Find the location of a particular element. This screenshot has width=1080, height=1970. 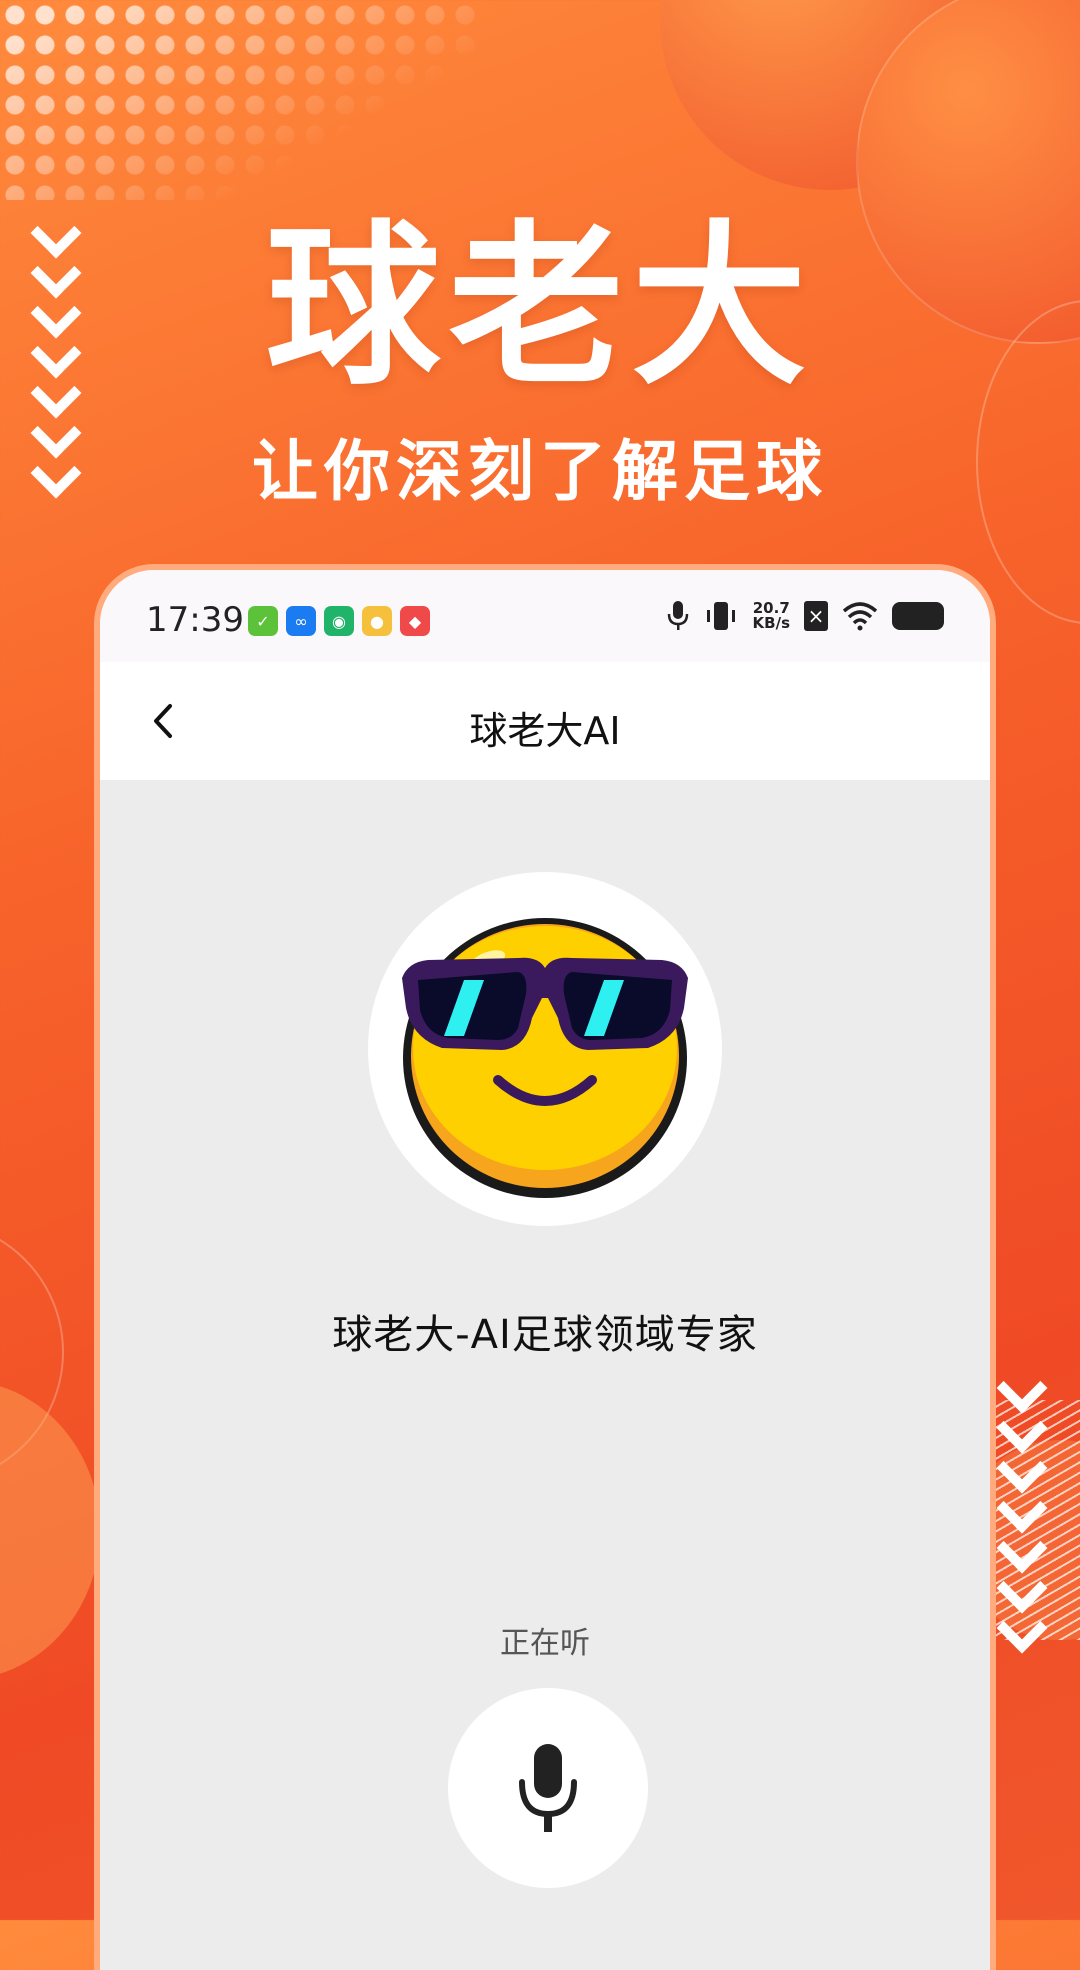

nav-bar: 球老大AI is located at coordinates (545, 721).